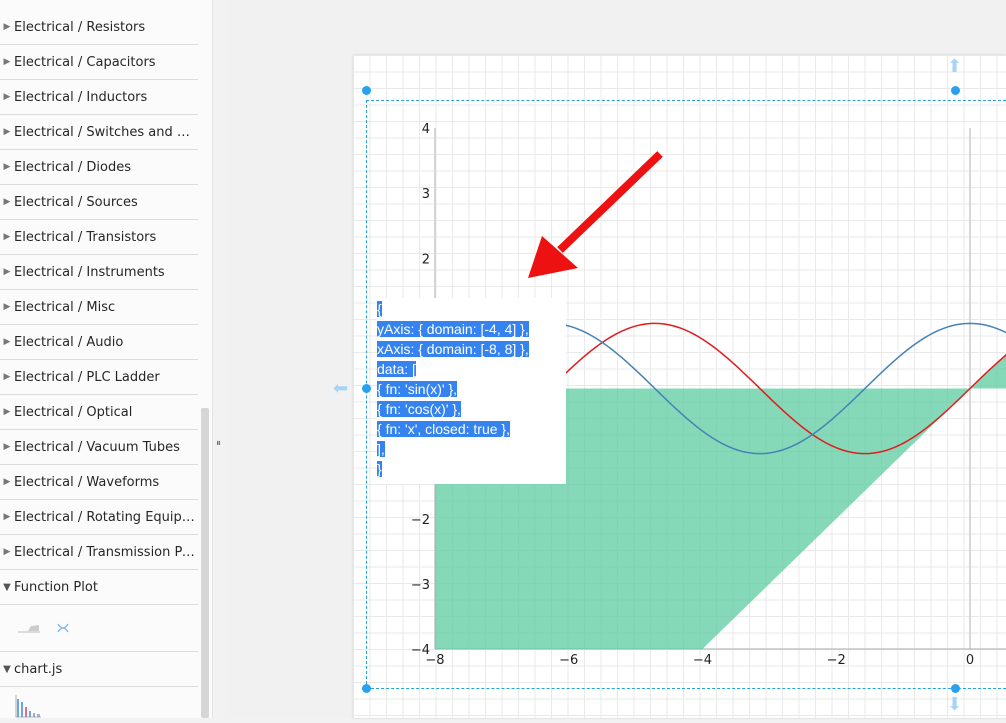 The image size is (1006, 723). Describe the element at coordinates (396, 369) in the screenshot. I see `editor-line: data: [` at that location.